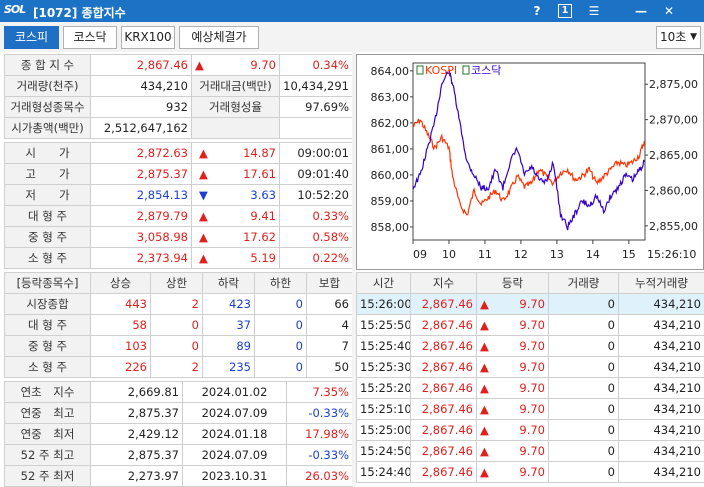  Describe the element at coordinates (259, 153) in the screenshot. I see `ohlc-change-value: 14.87` at that location.